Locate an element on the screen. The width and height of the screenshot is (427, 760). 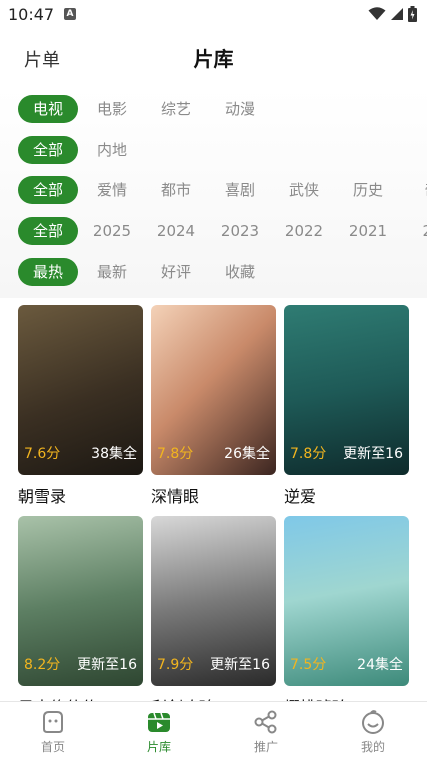
tab-label: 片库 is located at coordinates (158, 747).